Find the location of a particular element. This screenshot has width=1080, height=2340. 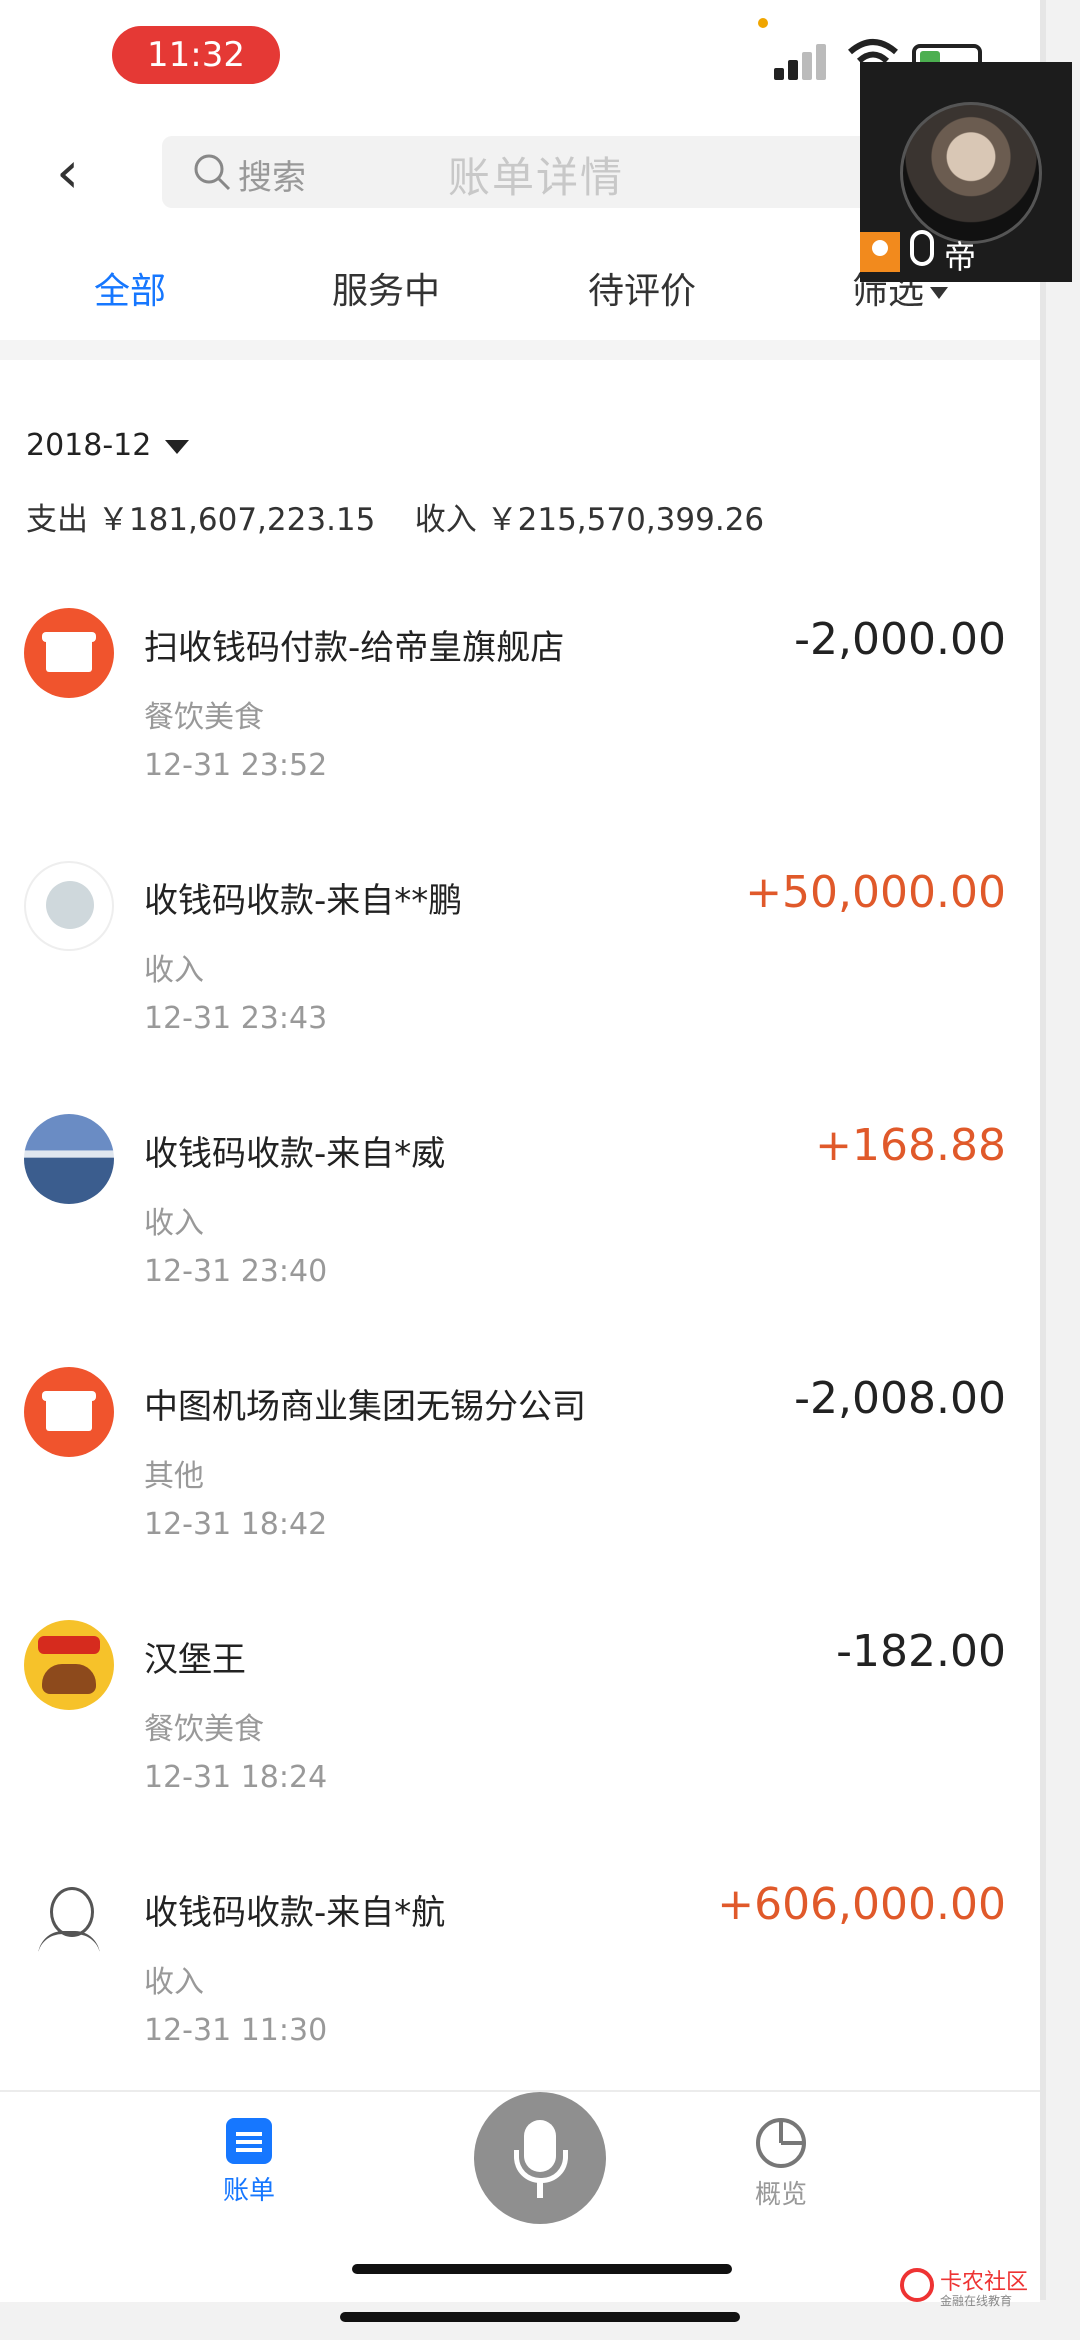

voice-input-button is located at coordinates (540, 2158).